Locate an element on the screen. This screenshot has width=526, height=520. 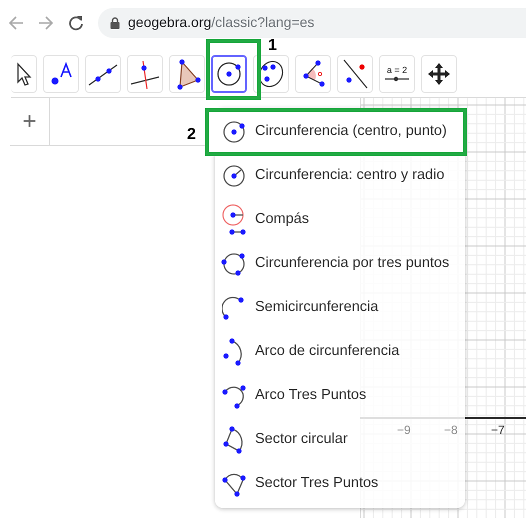
compass-icon is located at coordinates (234, 220).